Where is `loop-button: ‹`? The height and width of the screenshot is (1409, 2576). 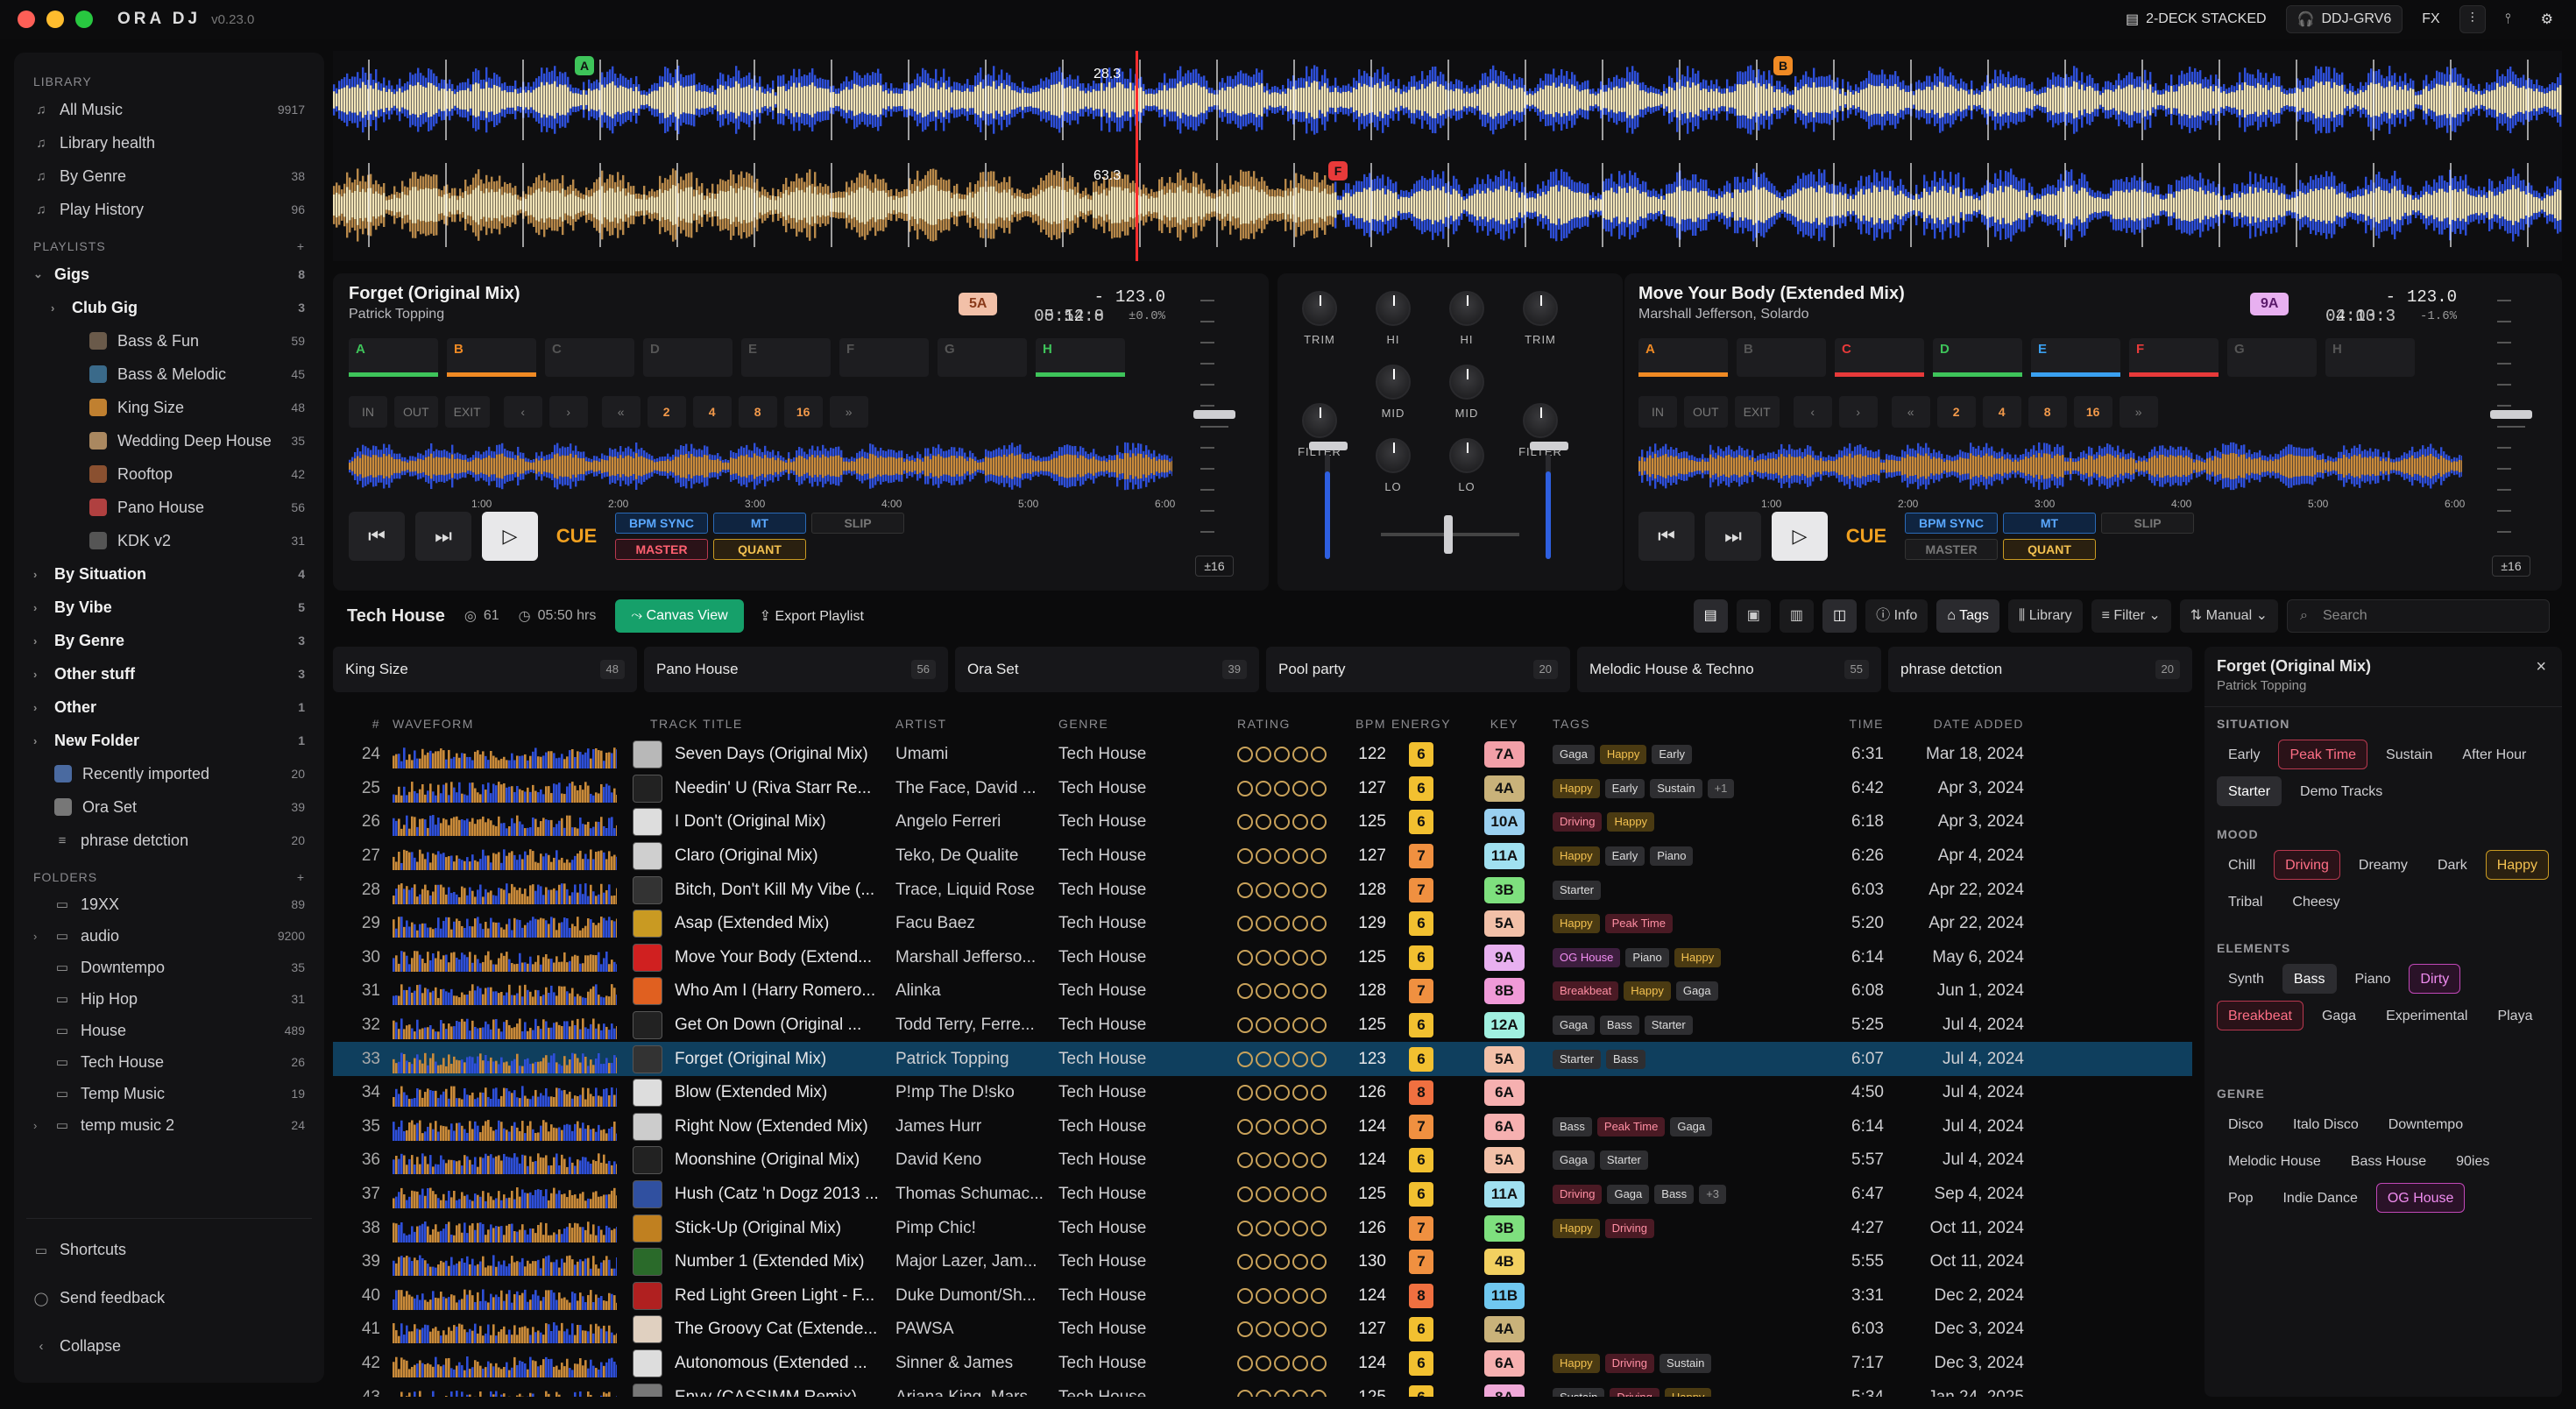 loop-button: ‹ is located at coordinates (1812, 412).